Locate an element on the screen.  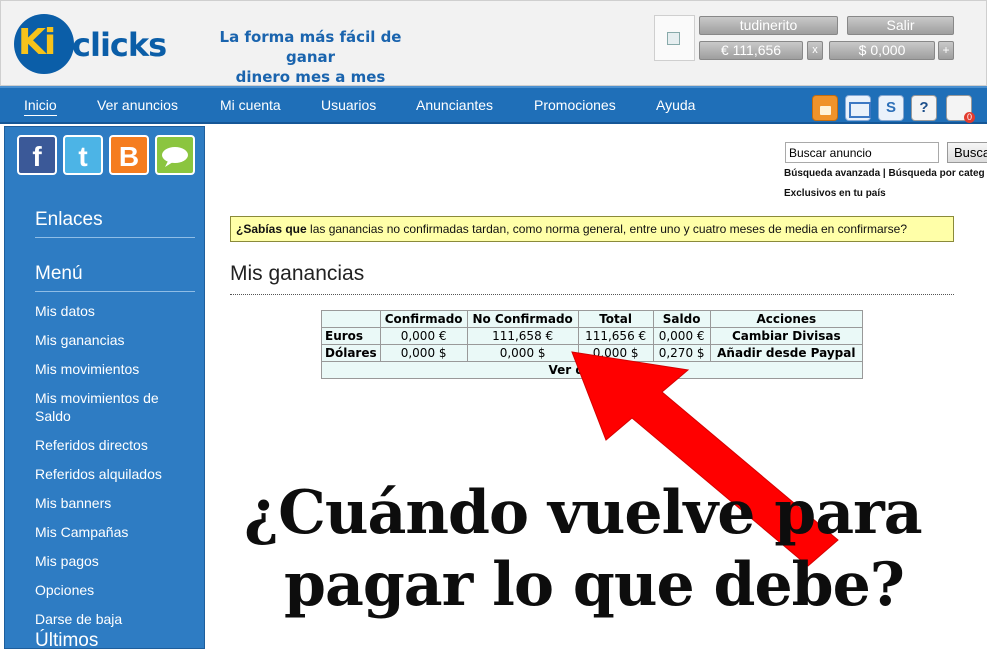
sidebar-item-mis-pagos: Mis pagos is located at coordinates (110, 561).